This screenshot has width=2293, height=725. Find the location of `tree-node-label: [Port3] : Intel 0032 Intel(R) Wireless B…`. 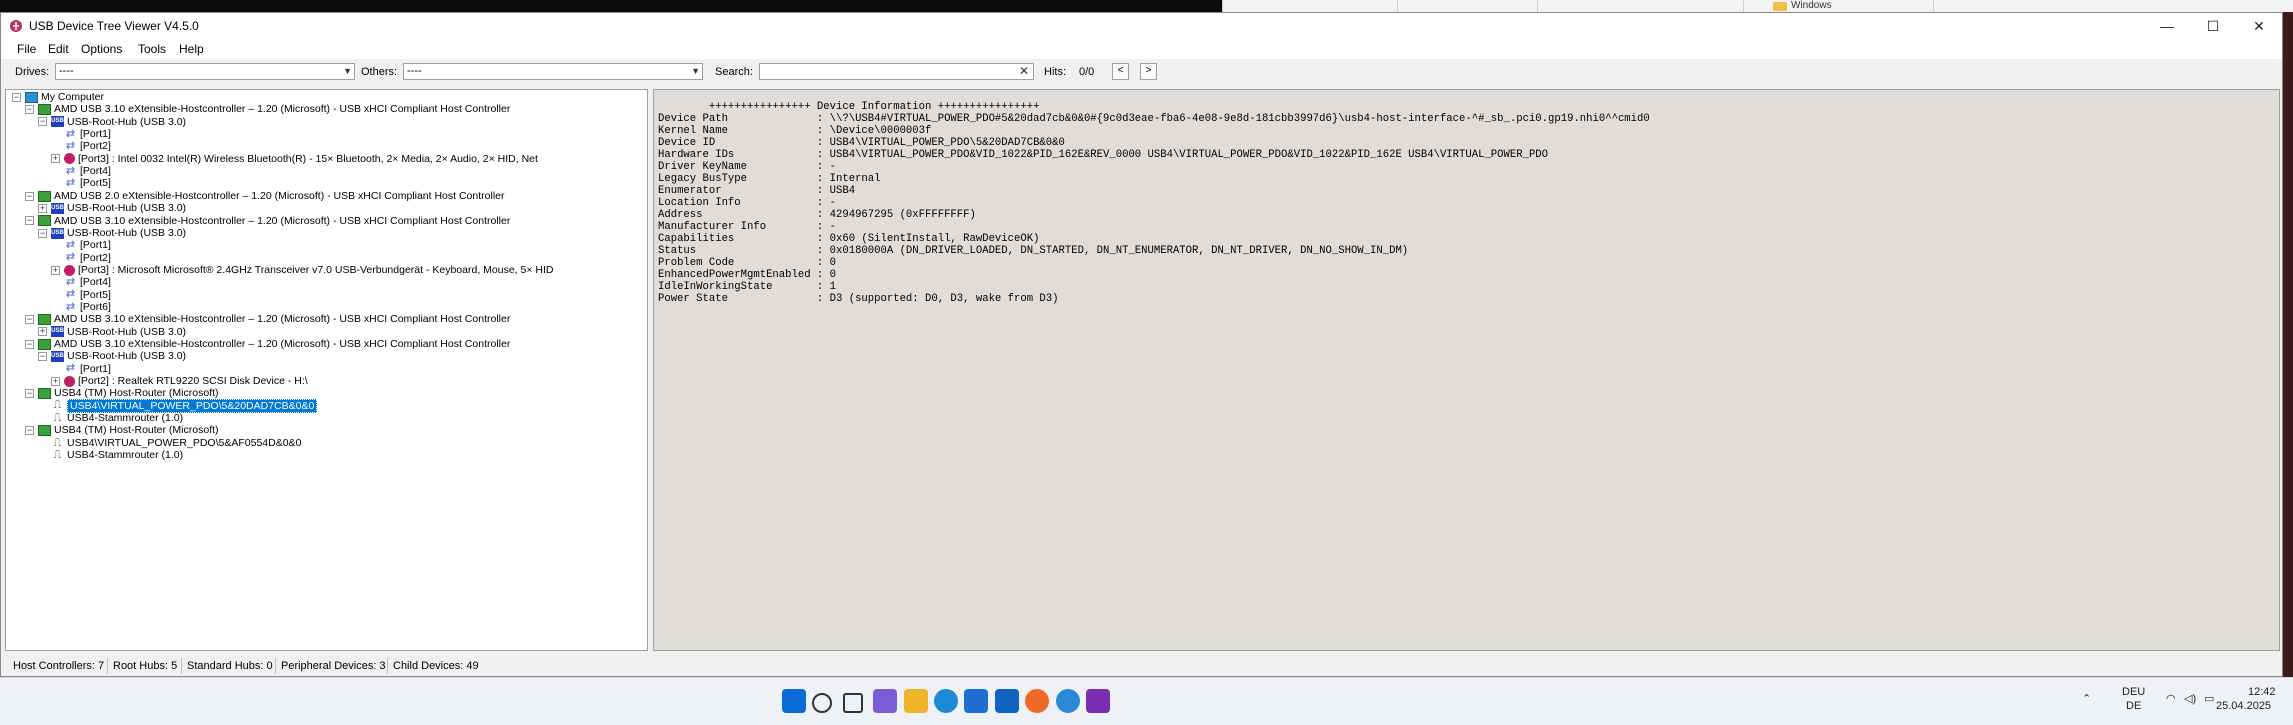

tree-node-label: [Port3] : Intel 0032 Intel(R) Wireless B… is located at coordinates (308, 159).